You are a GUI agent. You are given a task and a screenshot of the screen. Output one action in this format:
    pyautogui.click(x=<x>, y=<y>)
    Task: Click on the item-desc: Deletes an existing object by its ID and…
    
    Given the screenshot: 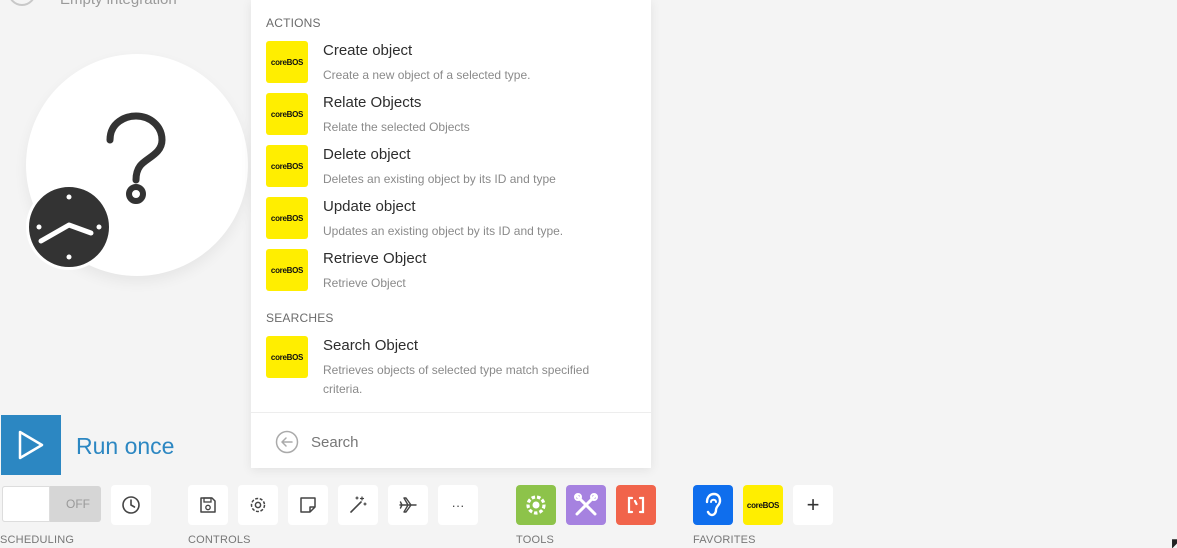 What is the action you would take?
    pyautogui.click(x=439, y=179)
    